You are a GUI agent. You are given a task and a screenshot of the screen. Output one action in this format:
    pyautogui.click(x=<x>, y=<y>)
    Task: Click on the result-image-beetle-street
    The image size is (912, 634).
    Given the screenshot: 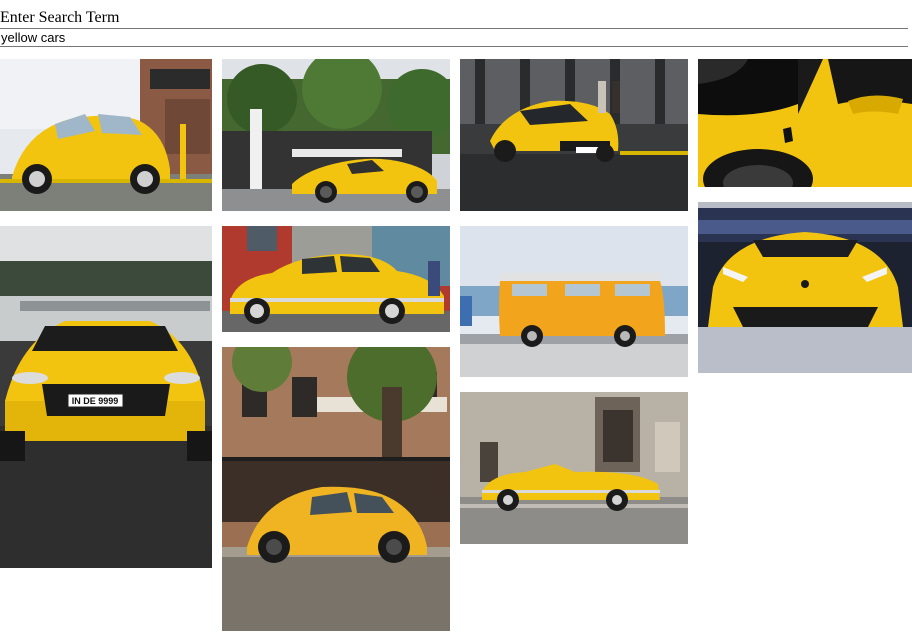 What is the action you would take?
    pyautogui.click(x=106, y=135)
    